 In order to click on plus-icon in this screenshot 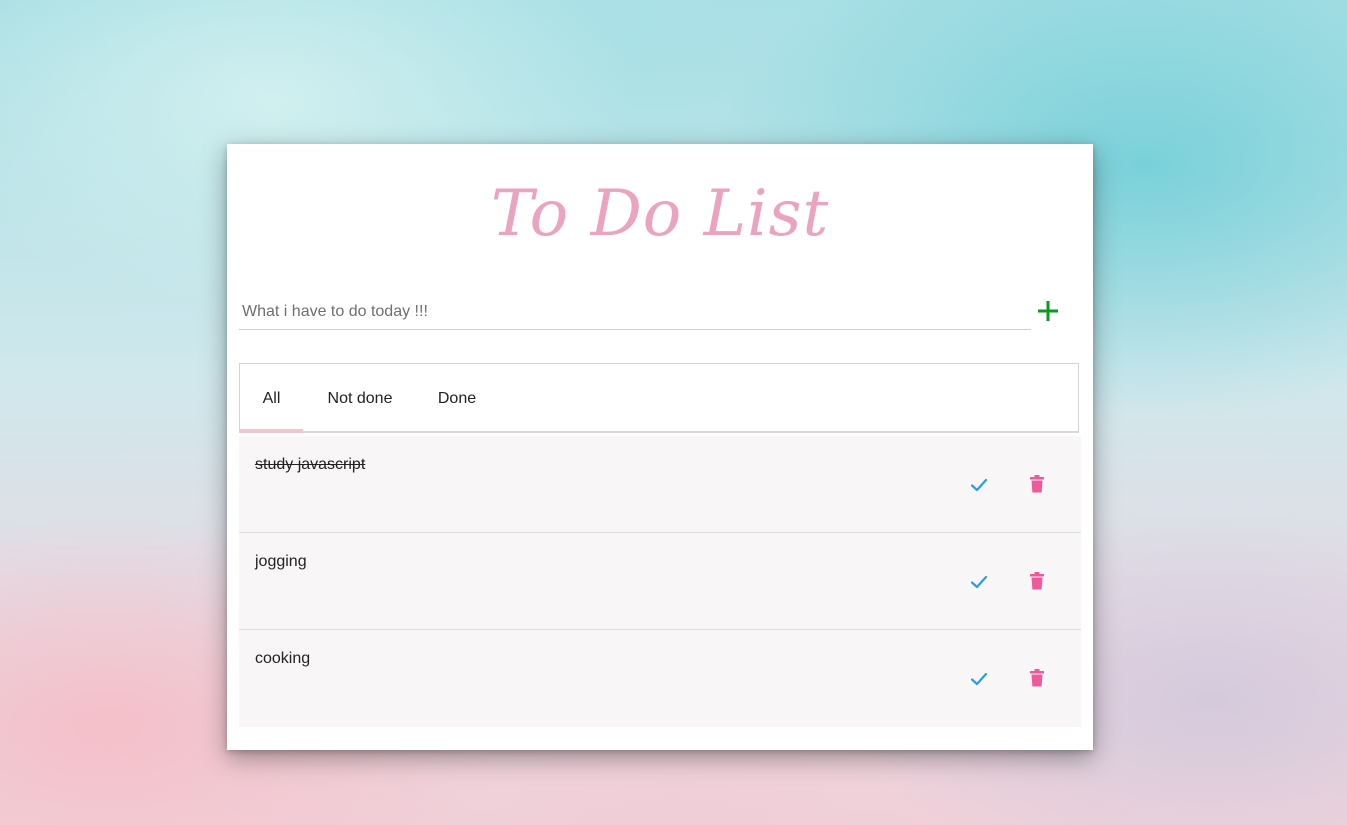, I will do `click(1048, 311)`.